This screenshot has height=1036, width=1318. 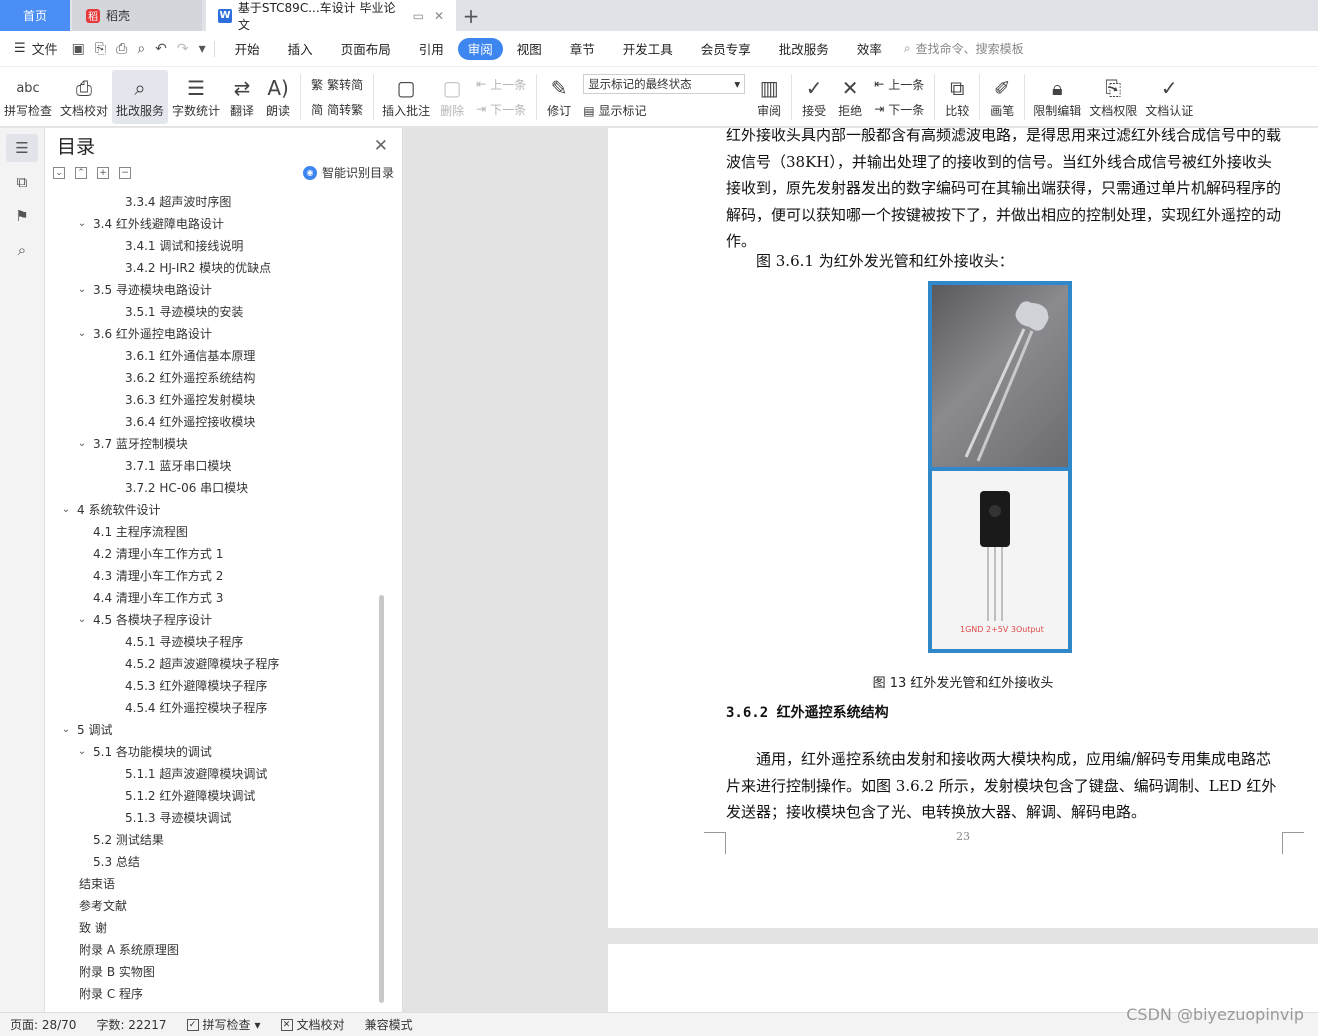 I want to click on print-icon: ⎙, so click(x=121, y=49).